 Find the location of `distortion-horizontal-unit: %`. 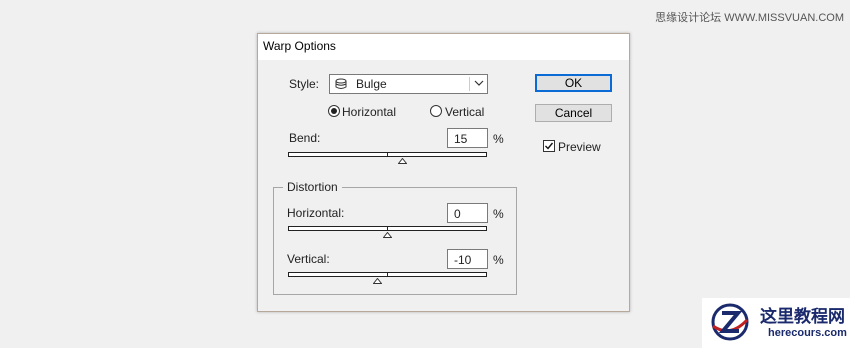

distortion-horizontal-unit: % is located at coordinates (498, 214).